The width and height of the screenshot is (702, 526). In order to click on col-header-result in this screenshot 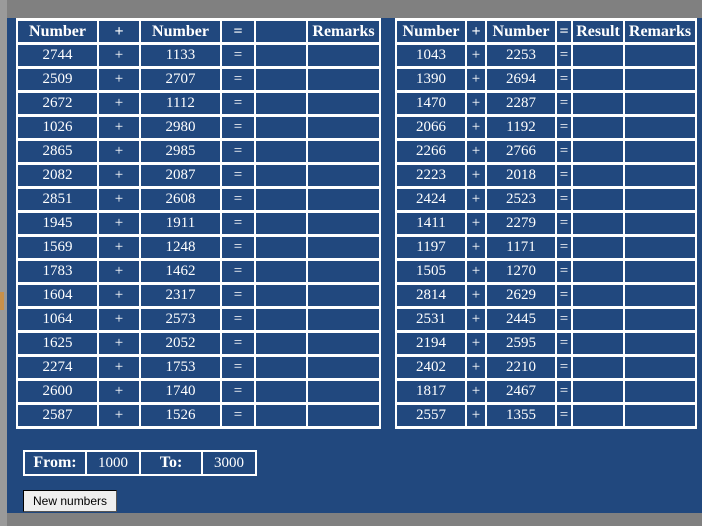, I will do `click(281, 31)`.